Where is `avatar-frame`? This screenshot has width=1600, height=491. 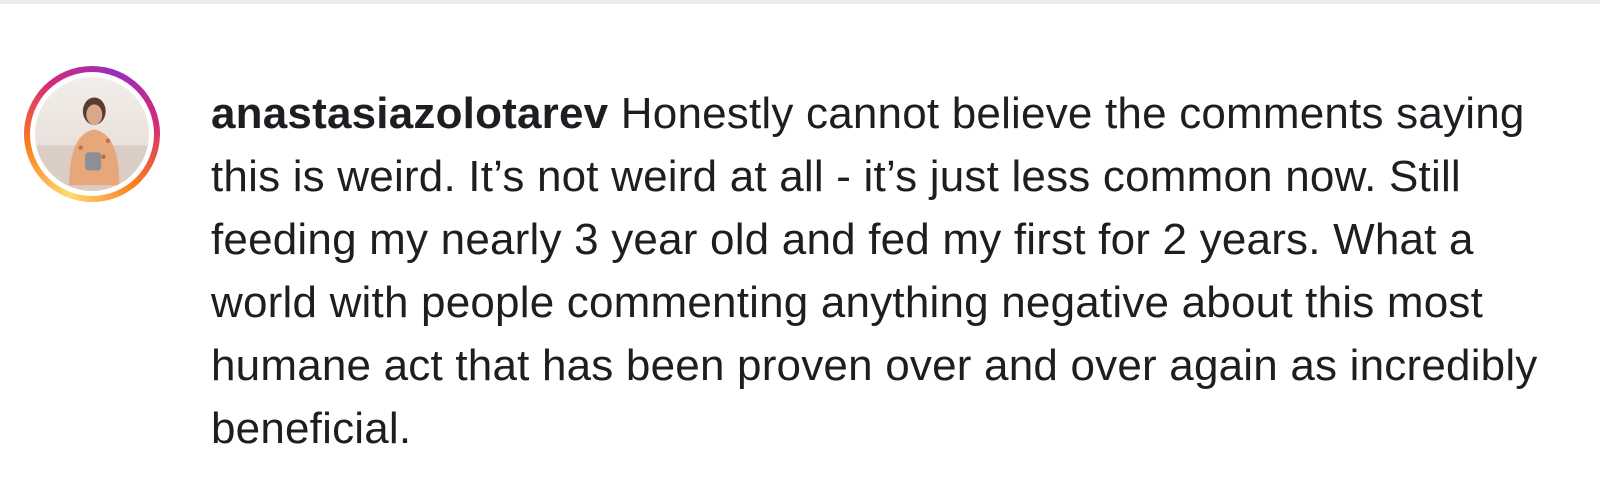
avatar-frame is located at coordinates (92, 134).